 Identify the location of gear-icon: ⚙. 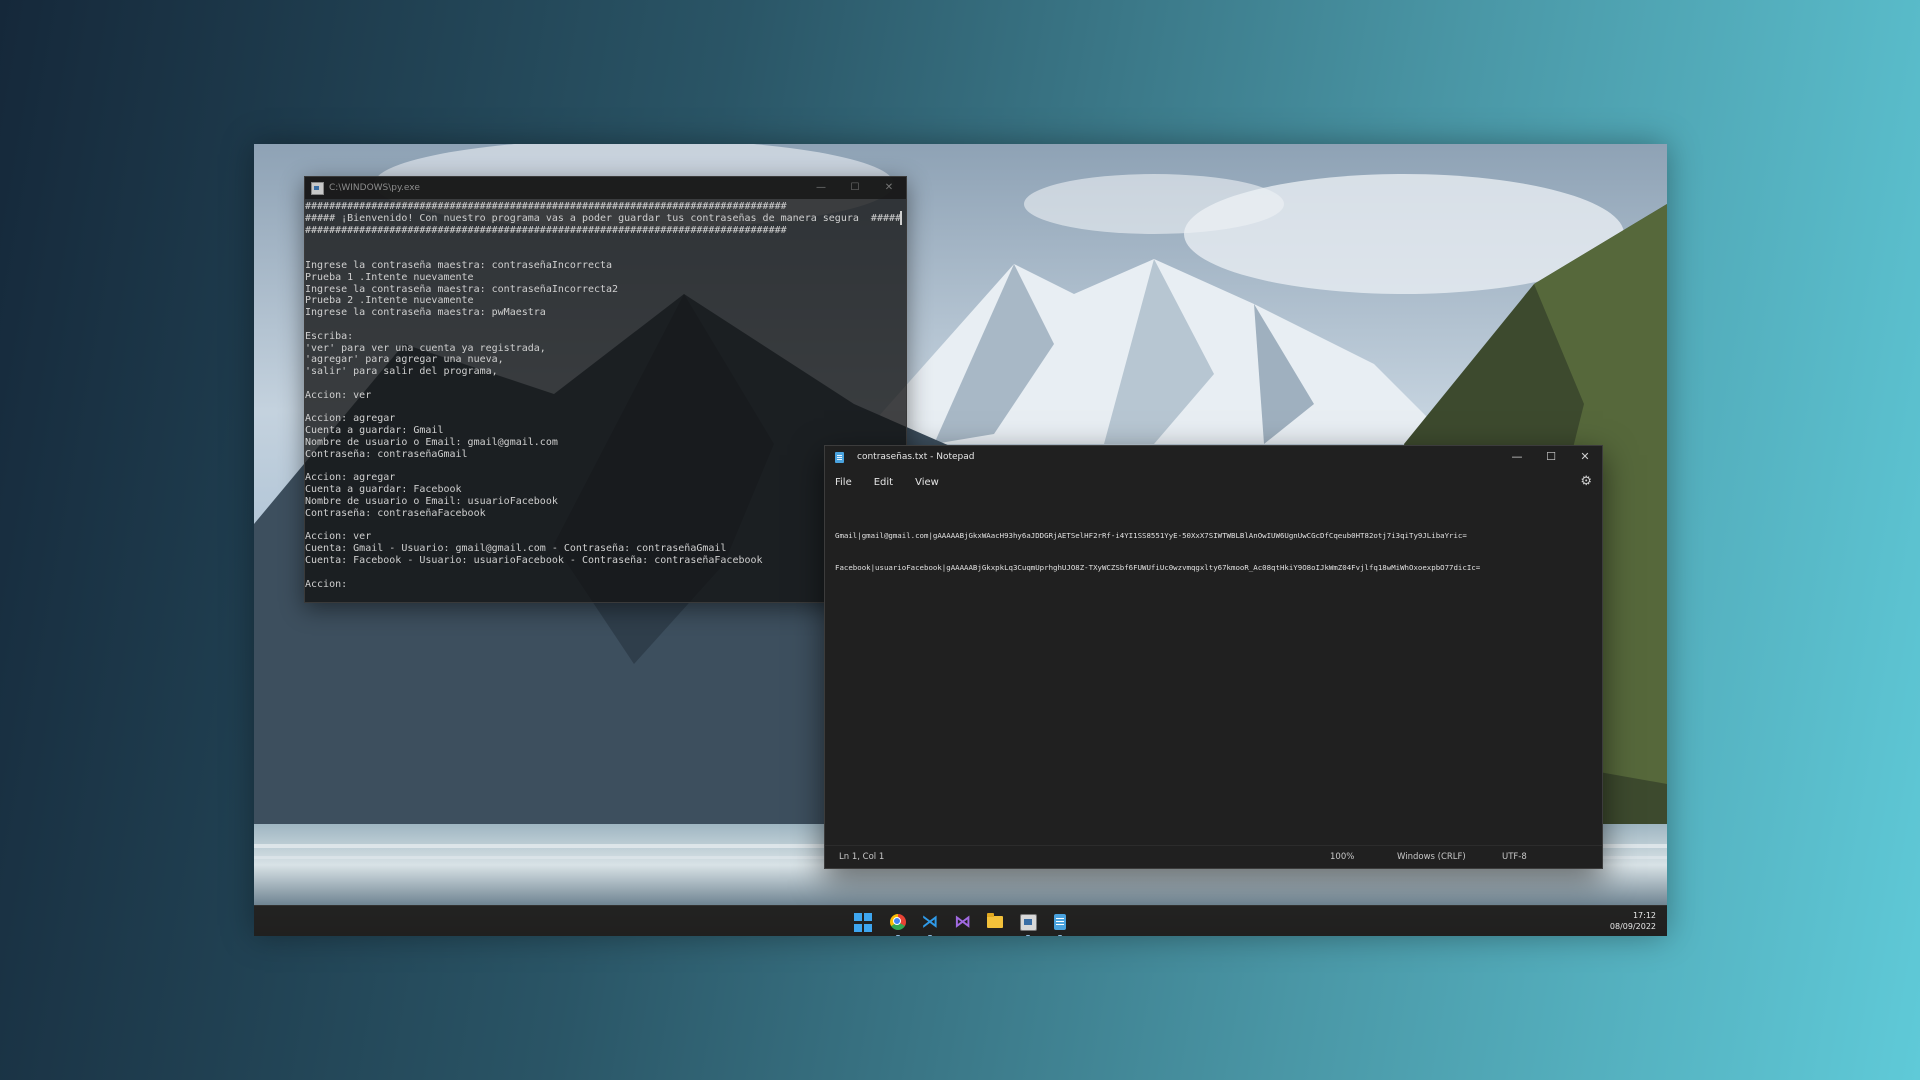
(1586, 481).